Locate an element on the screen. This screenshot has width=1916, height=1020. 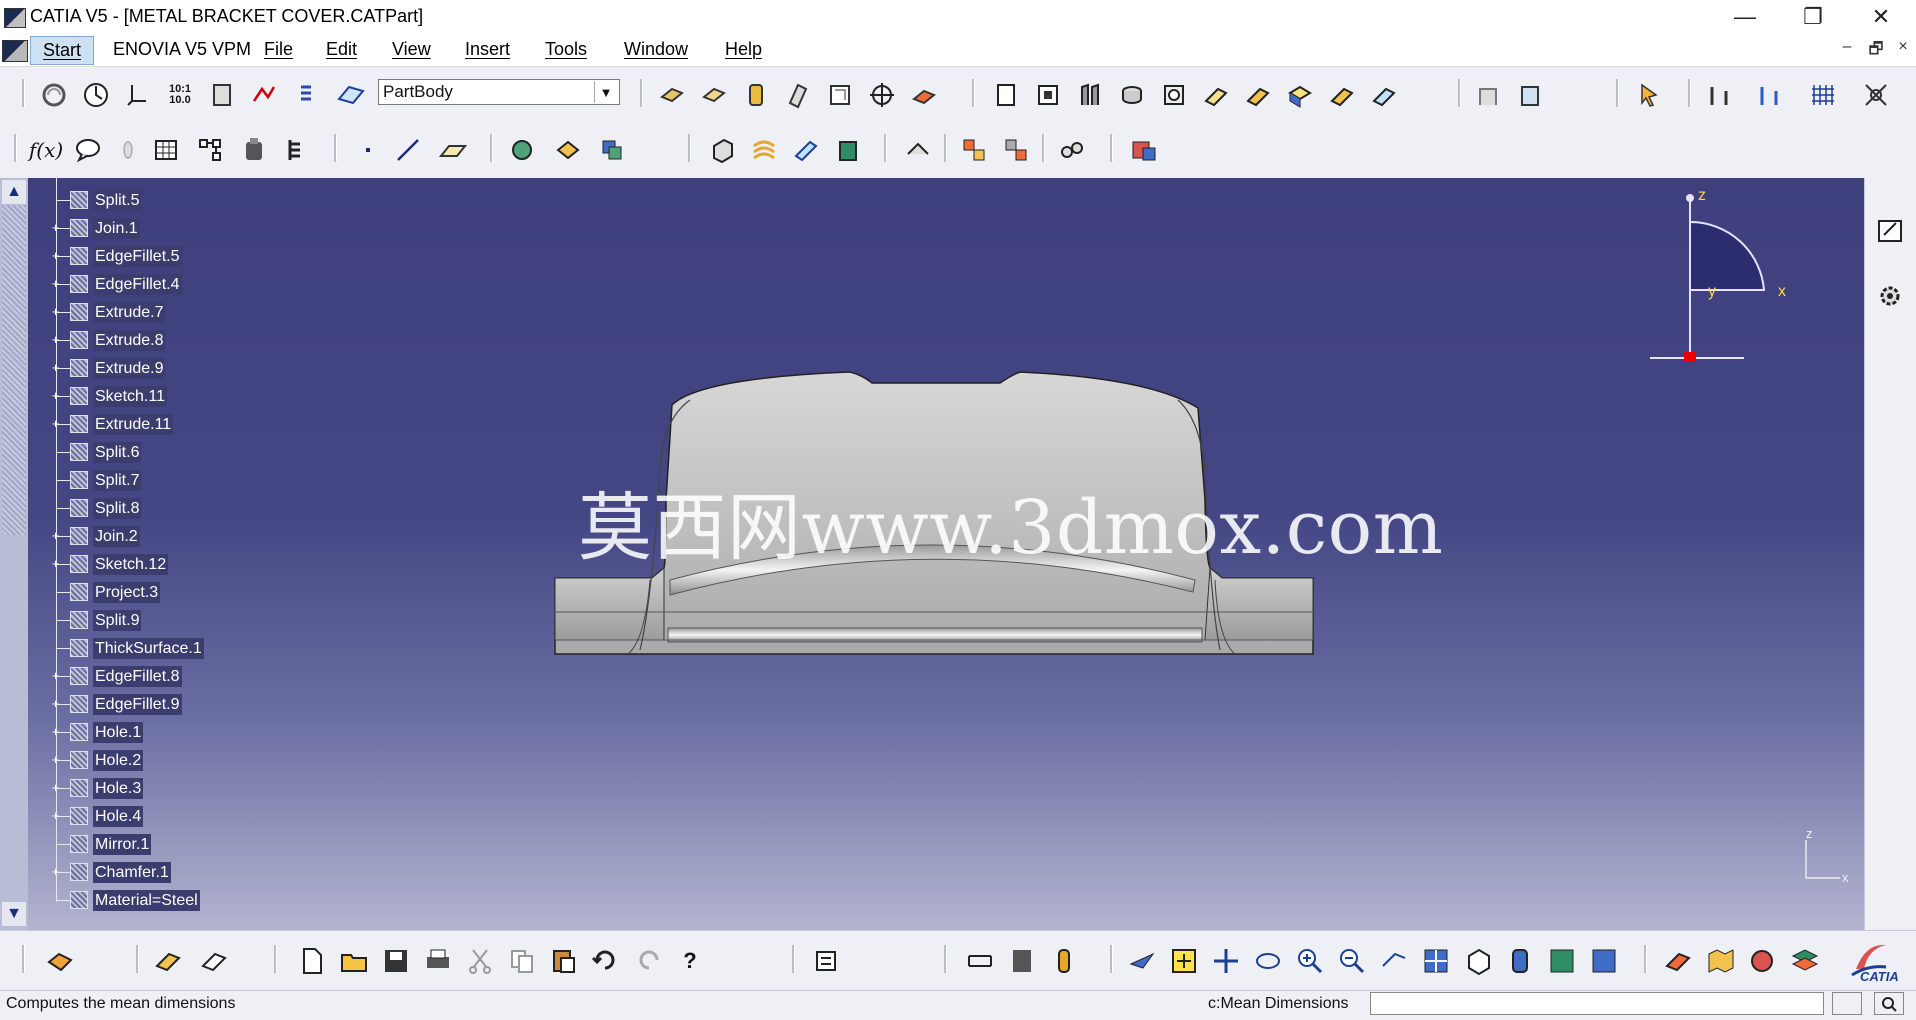
compass: z x y is located at coordinates (1720, 272).